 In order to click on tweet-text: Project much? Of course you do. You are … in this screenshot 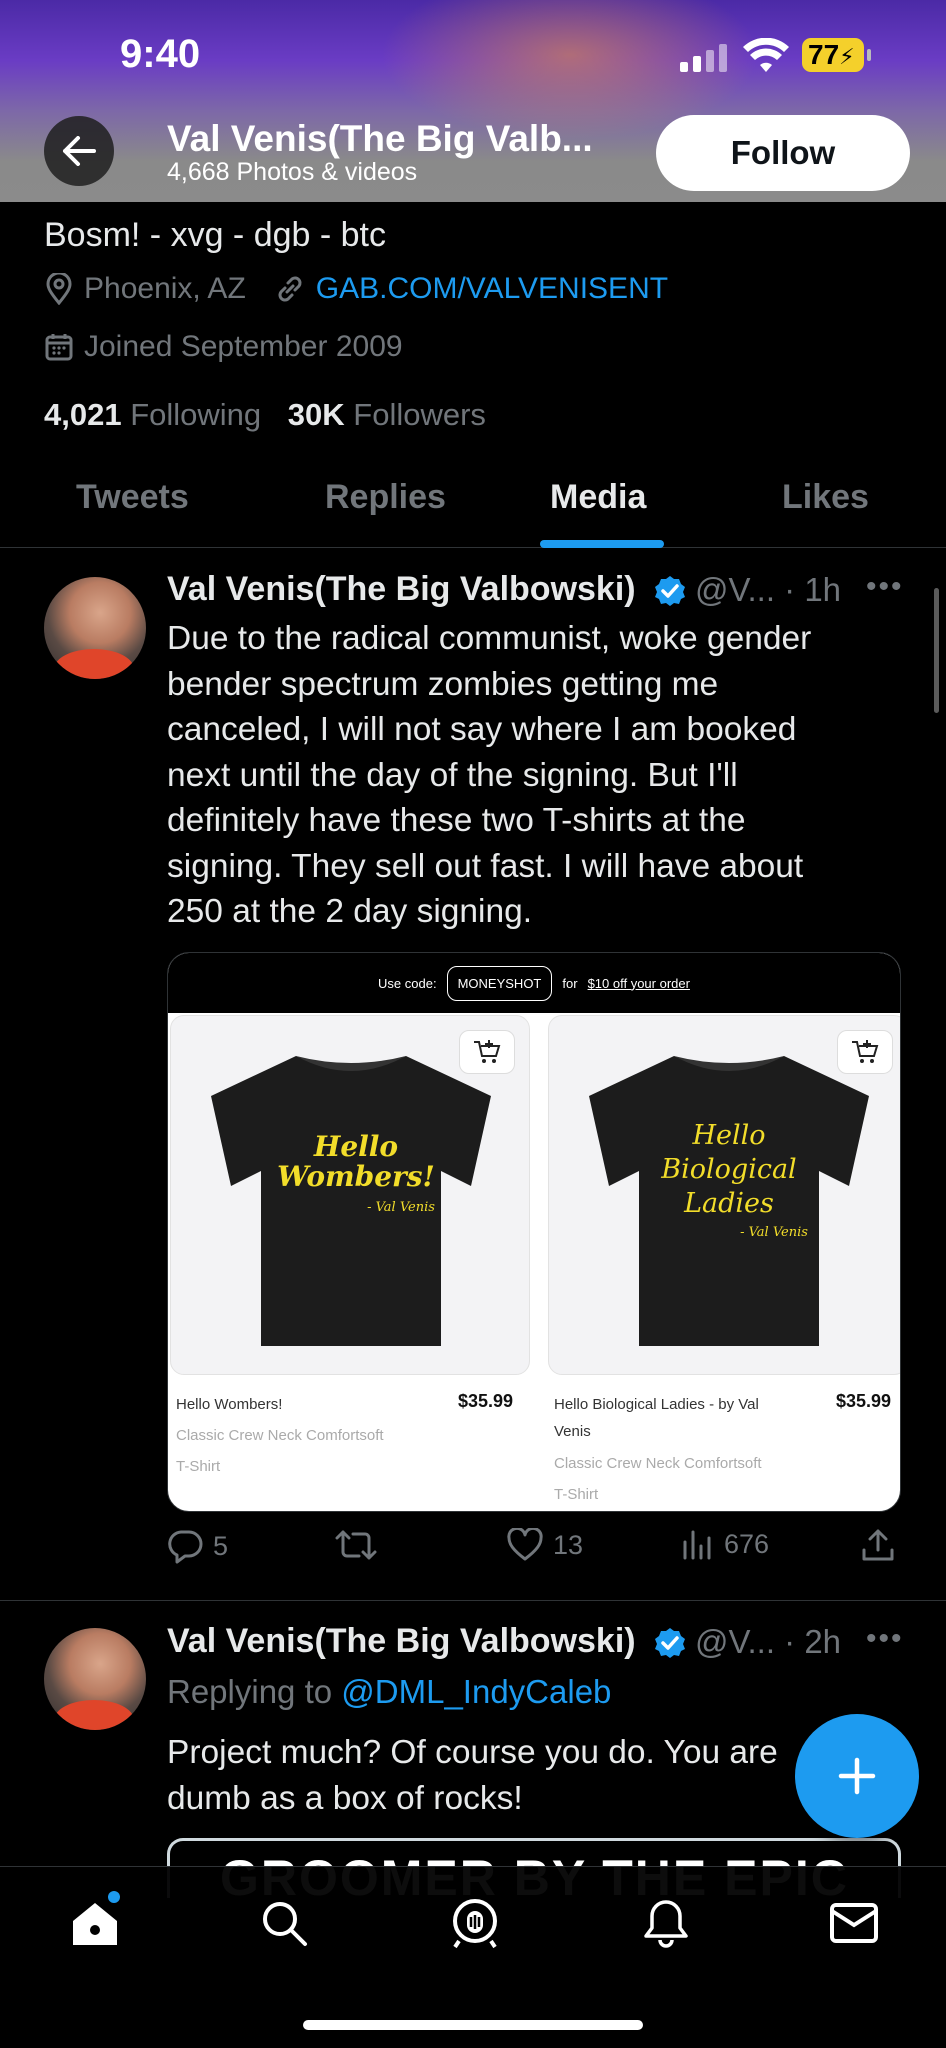, I will do `click(472, 1775)`.